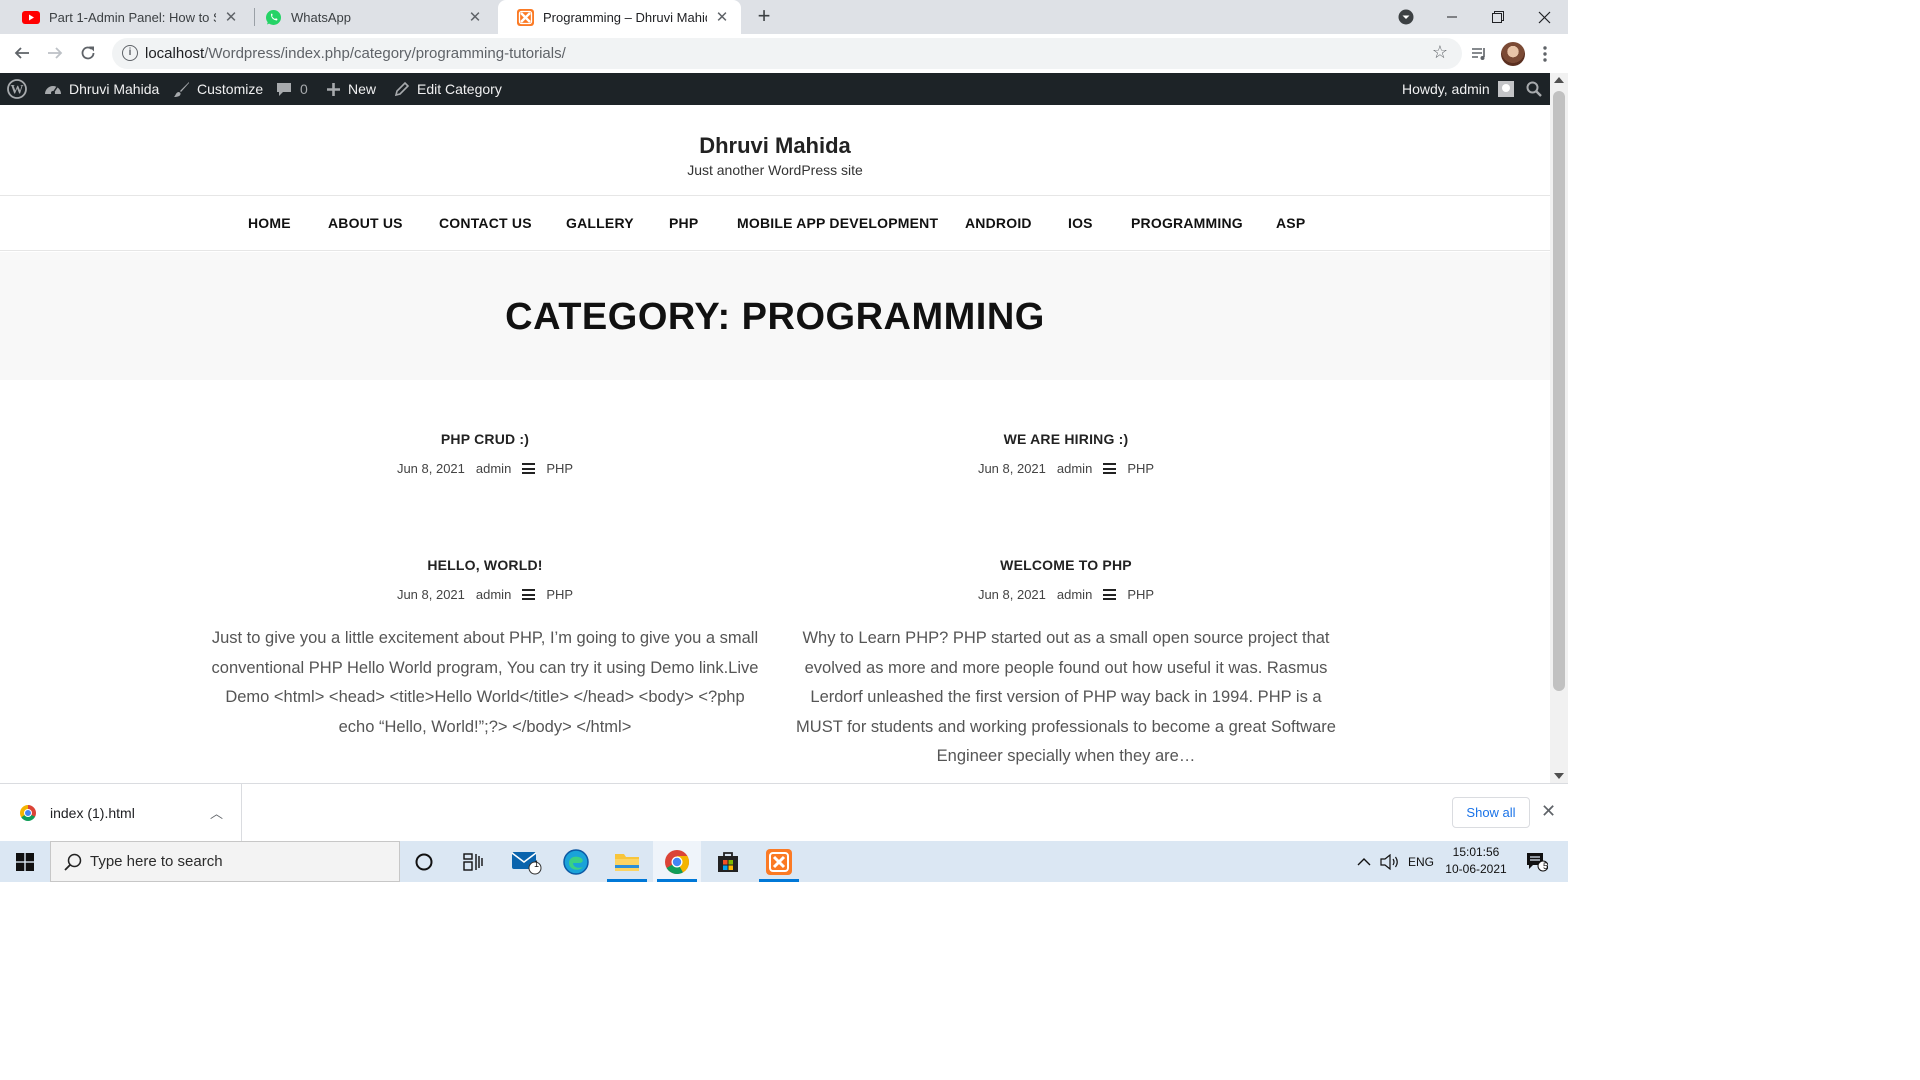 Image resolution: width=1920 pixels, height=1080 pixels. I want to click on taskbar-search-input: Type here to search, so click(225, 861).